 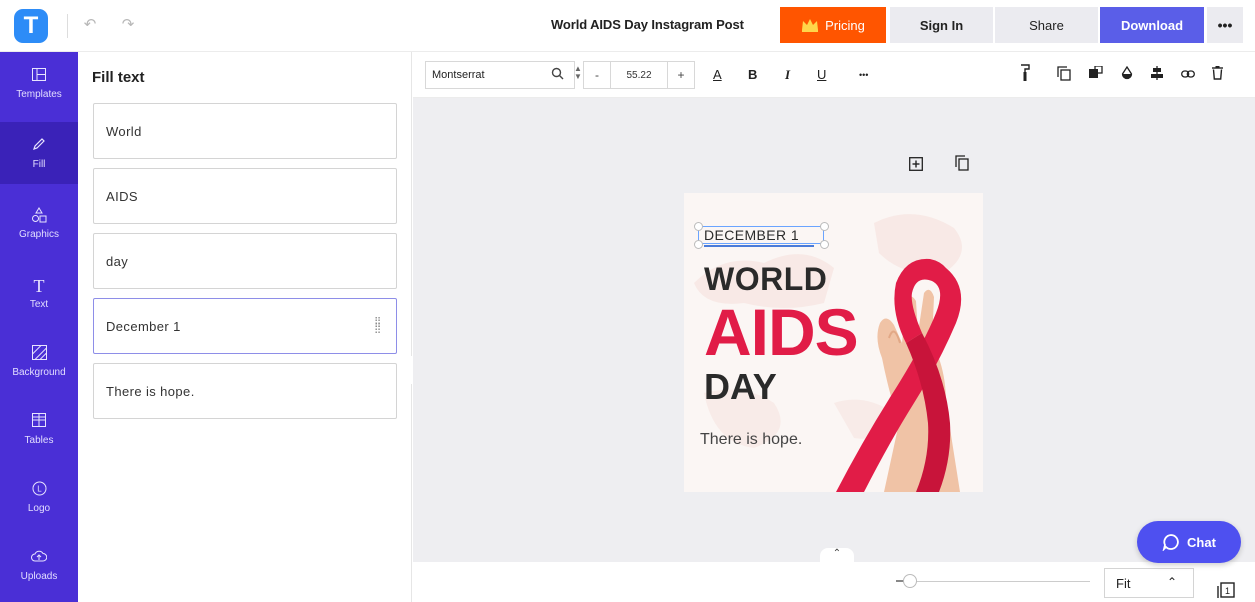 What do you see at coordinates (458, 75) in the screenshot?
I see `font-name: Montserrat` at bounding box center [458, 75].